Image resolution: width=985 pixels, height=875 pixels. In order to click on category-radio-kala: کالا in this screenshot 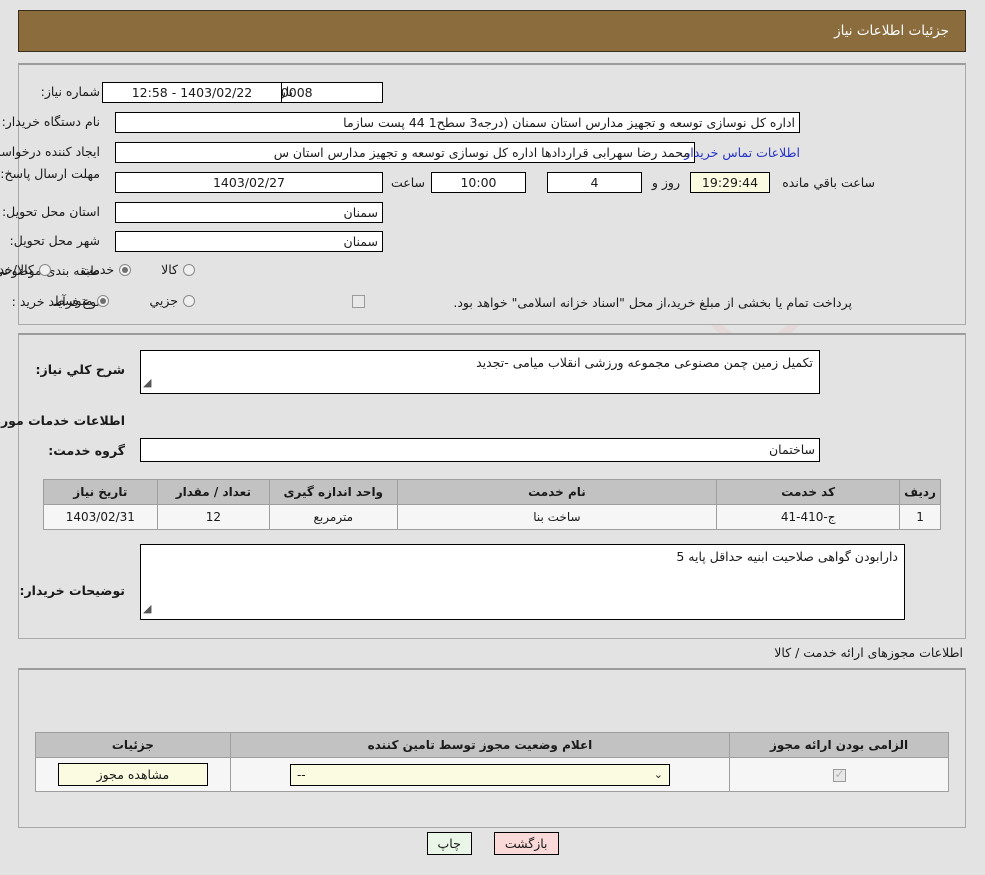, I will do `click(178, 269)`.